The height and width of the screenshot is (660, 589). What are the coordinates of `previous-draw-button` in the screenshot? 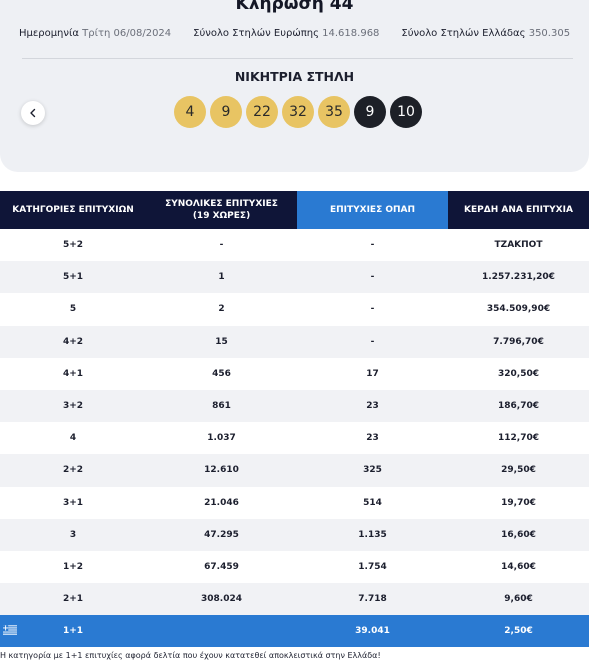 It's located at (33, 113).